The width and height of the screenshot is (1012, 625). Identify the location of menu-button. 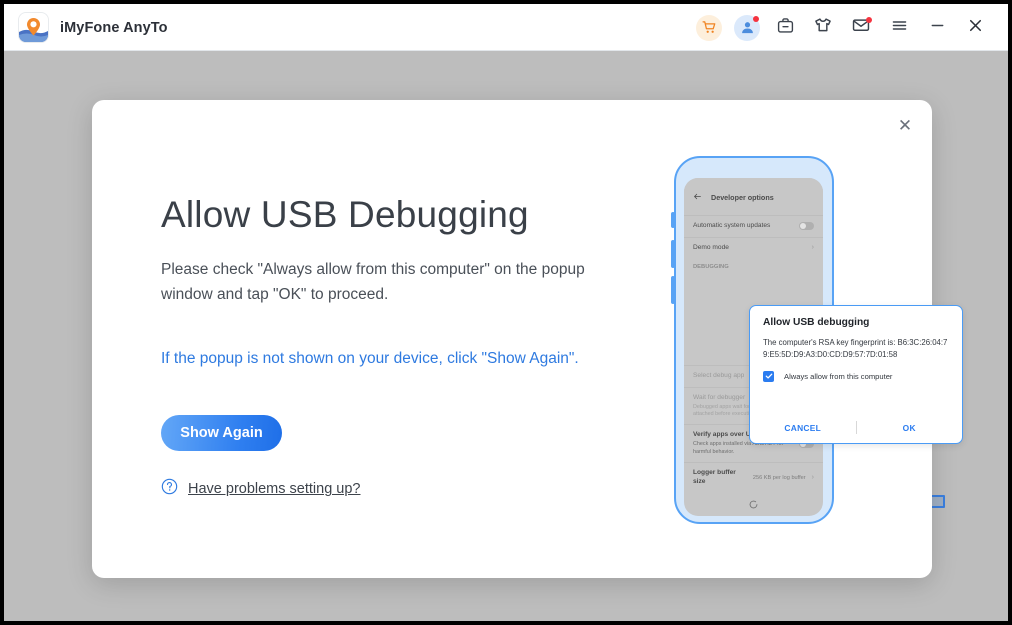
(899, 28).